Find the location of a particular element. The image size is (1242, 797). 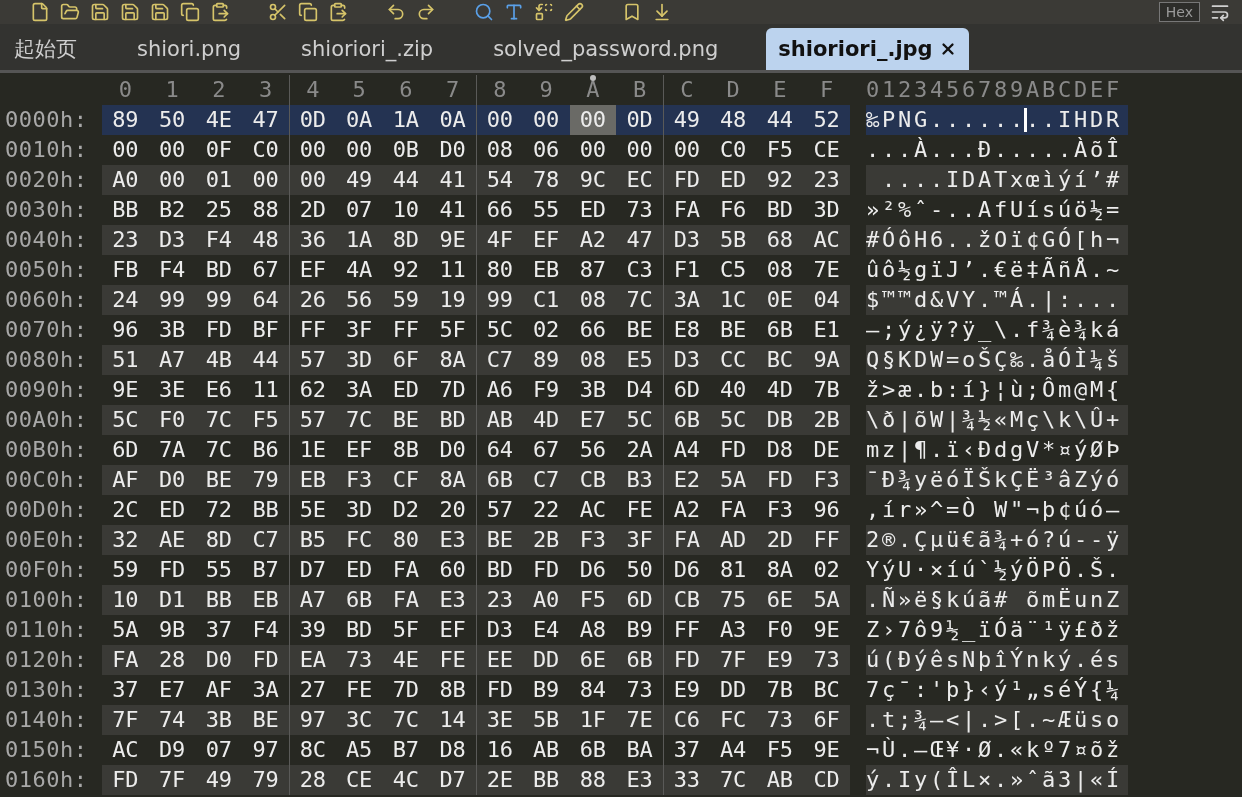

hex-byte: 40 is located at coordinates (733, 390).